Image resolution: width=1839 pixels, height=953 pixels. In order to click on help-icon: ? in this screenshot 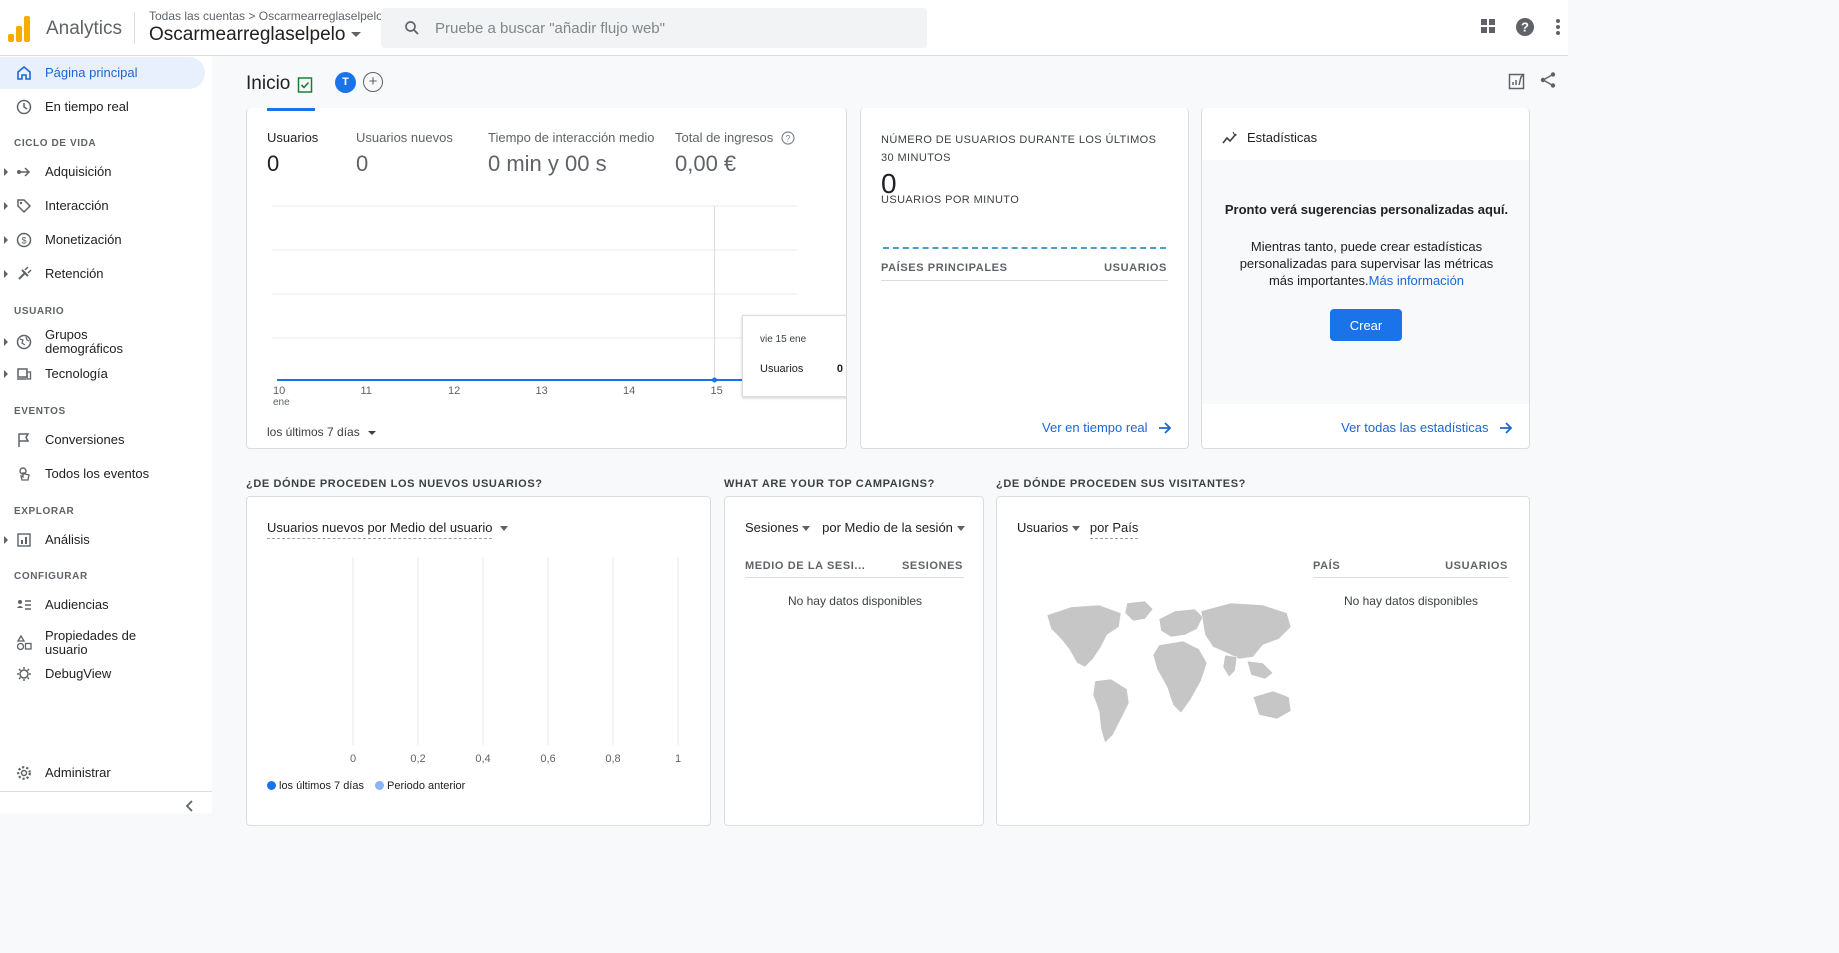, I will do `click(1525, 27)`.